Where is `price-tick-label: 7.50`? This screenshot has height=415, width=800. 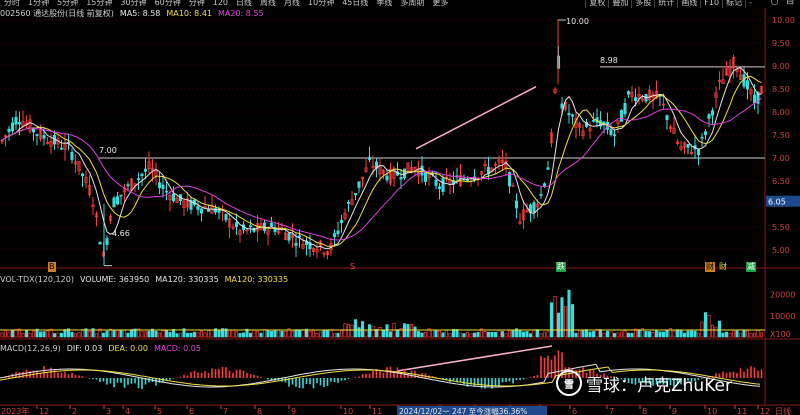 price-tick-label: 7.50 is located at coordinates (781, 135).